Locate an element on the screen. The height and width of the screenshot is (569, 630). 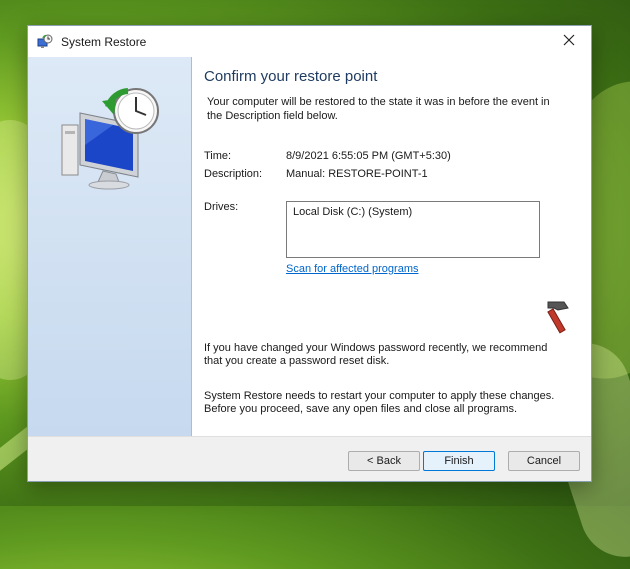
monitor-clock-restore-icon is located at coordinates (110, 140).